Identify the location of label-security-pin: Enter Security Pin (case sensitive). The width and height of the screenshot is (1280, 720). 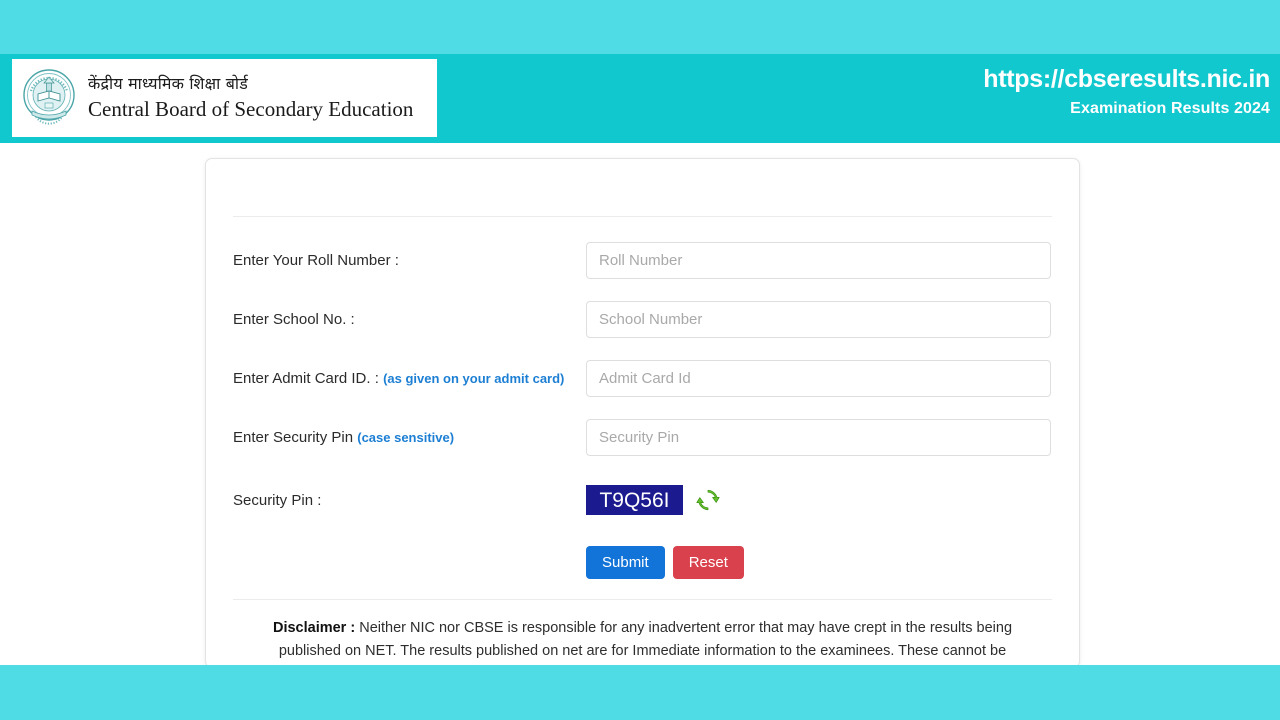
(409, 437).